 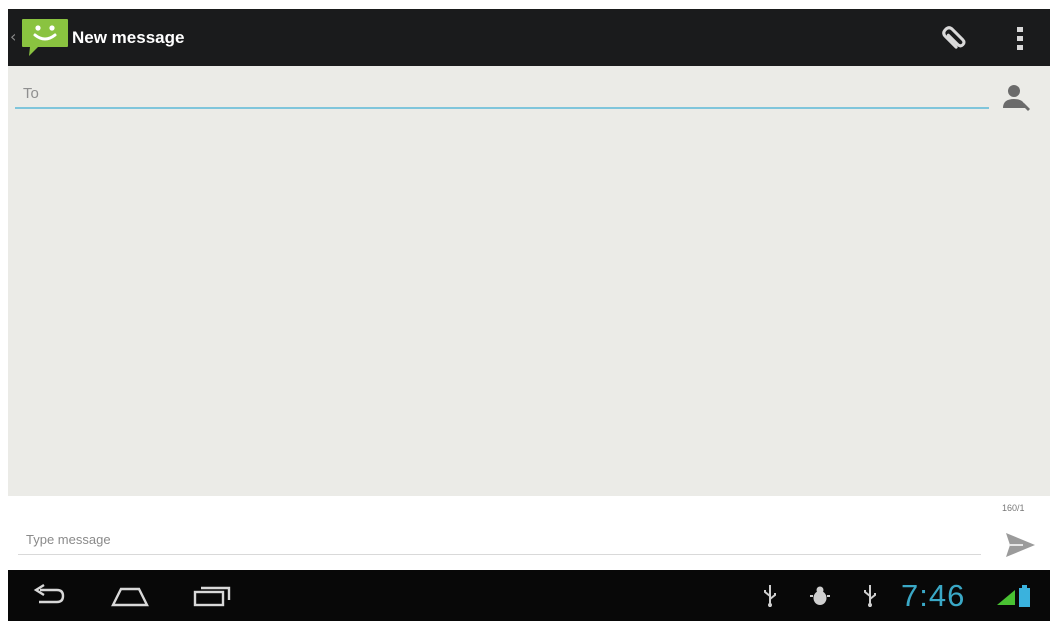 I want to click on message-field, so click(x=499, y=540).